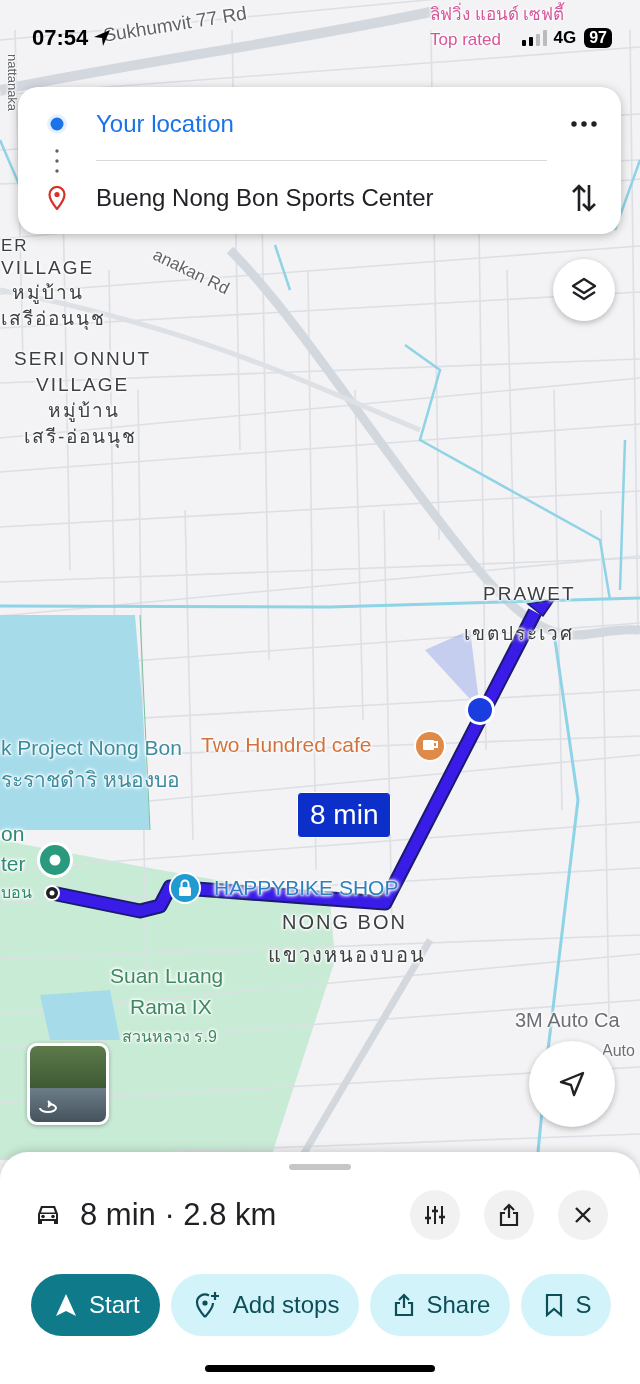 The width and height of the screenshot is (640, 1384). What do you see at coordinates (169, 1037) in the screenshot?
I see `map-label: สวนหลวง ร.9` at bounding box center [169, 1037].